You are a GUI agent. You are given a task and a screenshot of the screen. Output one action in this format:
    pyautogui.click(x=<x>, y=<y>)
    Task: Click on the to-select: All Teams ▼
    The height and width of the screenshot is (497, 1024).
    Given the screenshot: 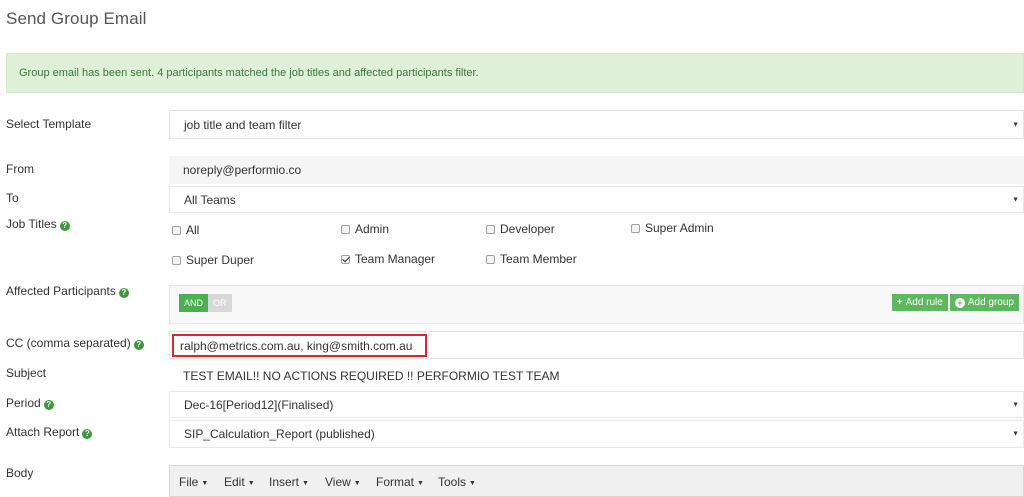 What is the action you would take?
    pyautogui.click(x=596, y=199)
    